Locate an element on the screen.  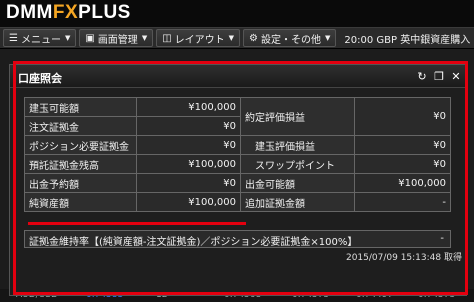
label-buildable-amount: 建玉可能額 is located at coordinates (80, 107).